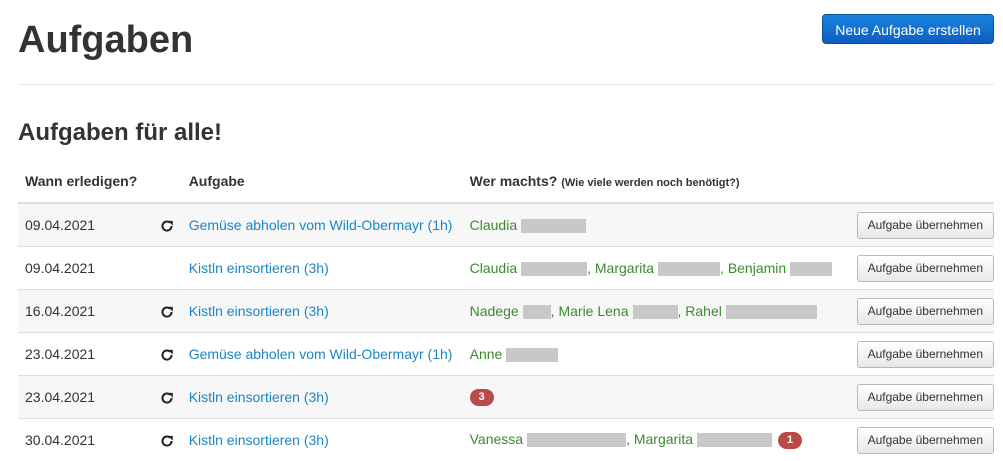 The height and width of the screenshot is (461, 1003). What do you see at coordinates (105, 40) in the screenshot?
I see `page-title: Aufgaben` at bounding box center [105, 40].